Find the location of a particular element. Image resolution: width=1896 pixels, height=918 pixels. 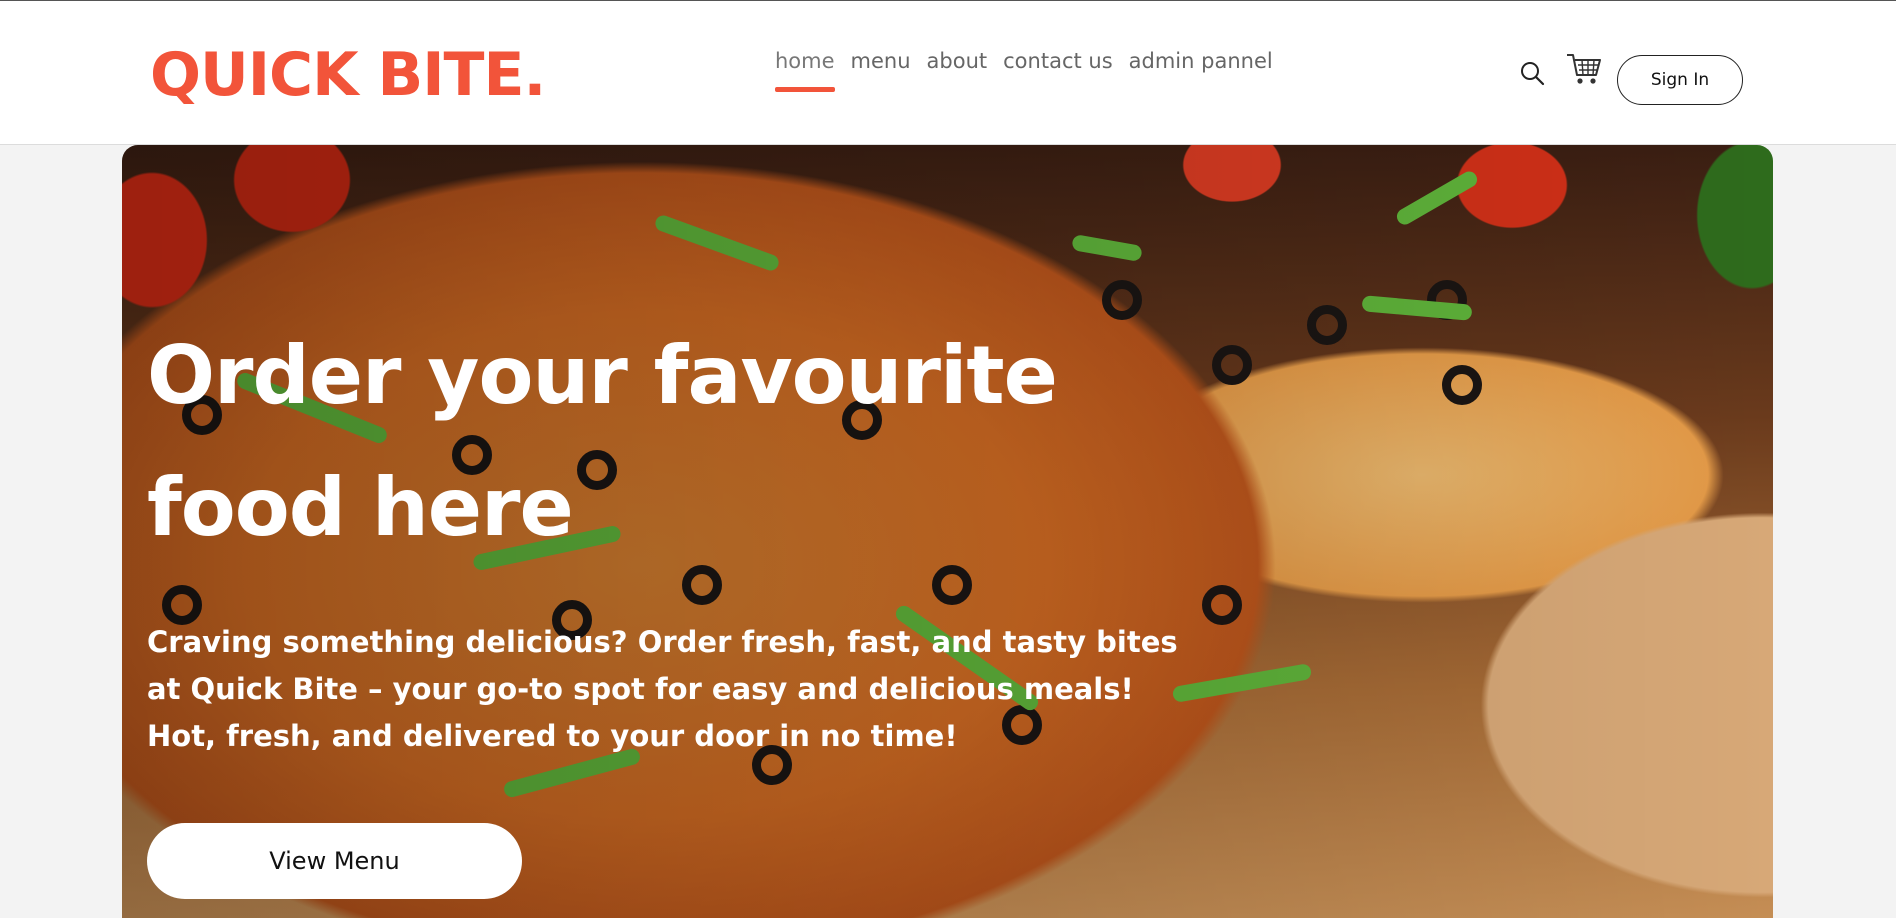

nav-item-home: home is located at coordinates (805, 70).